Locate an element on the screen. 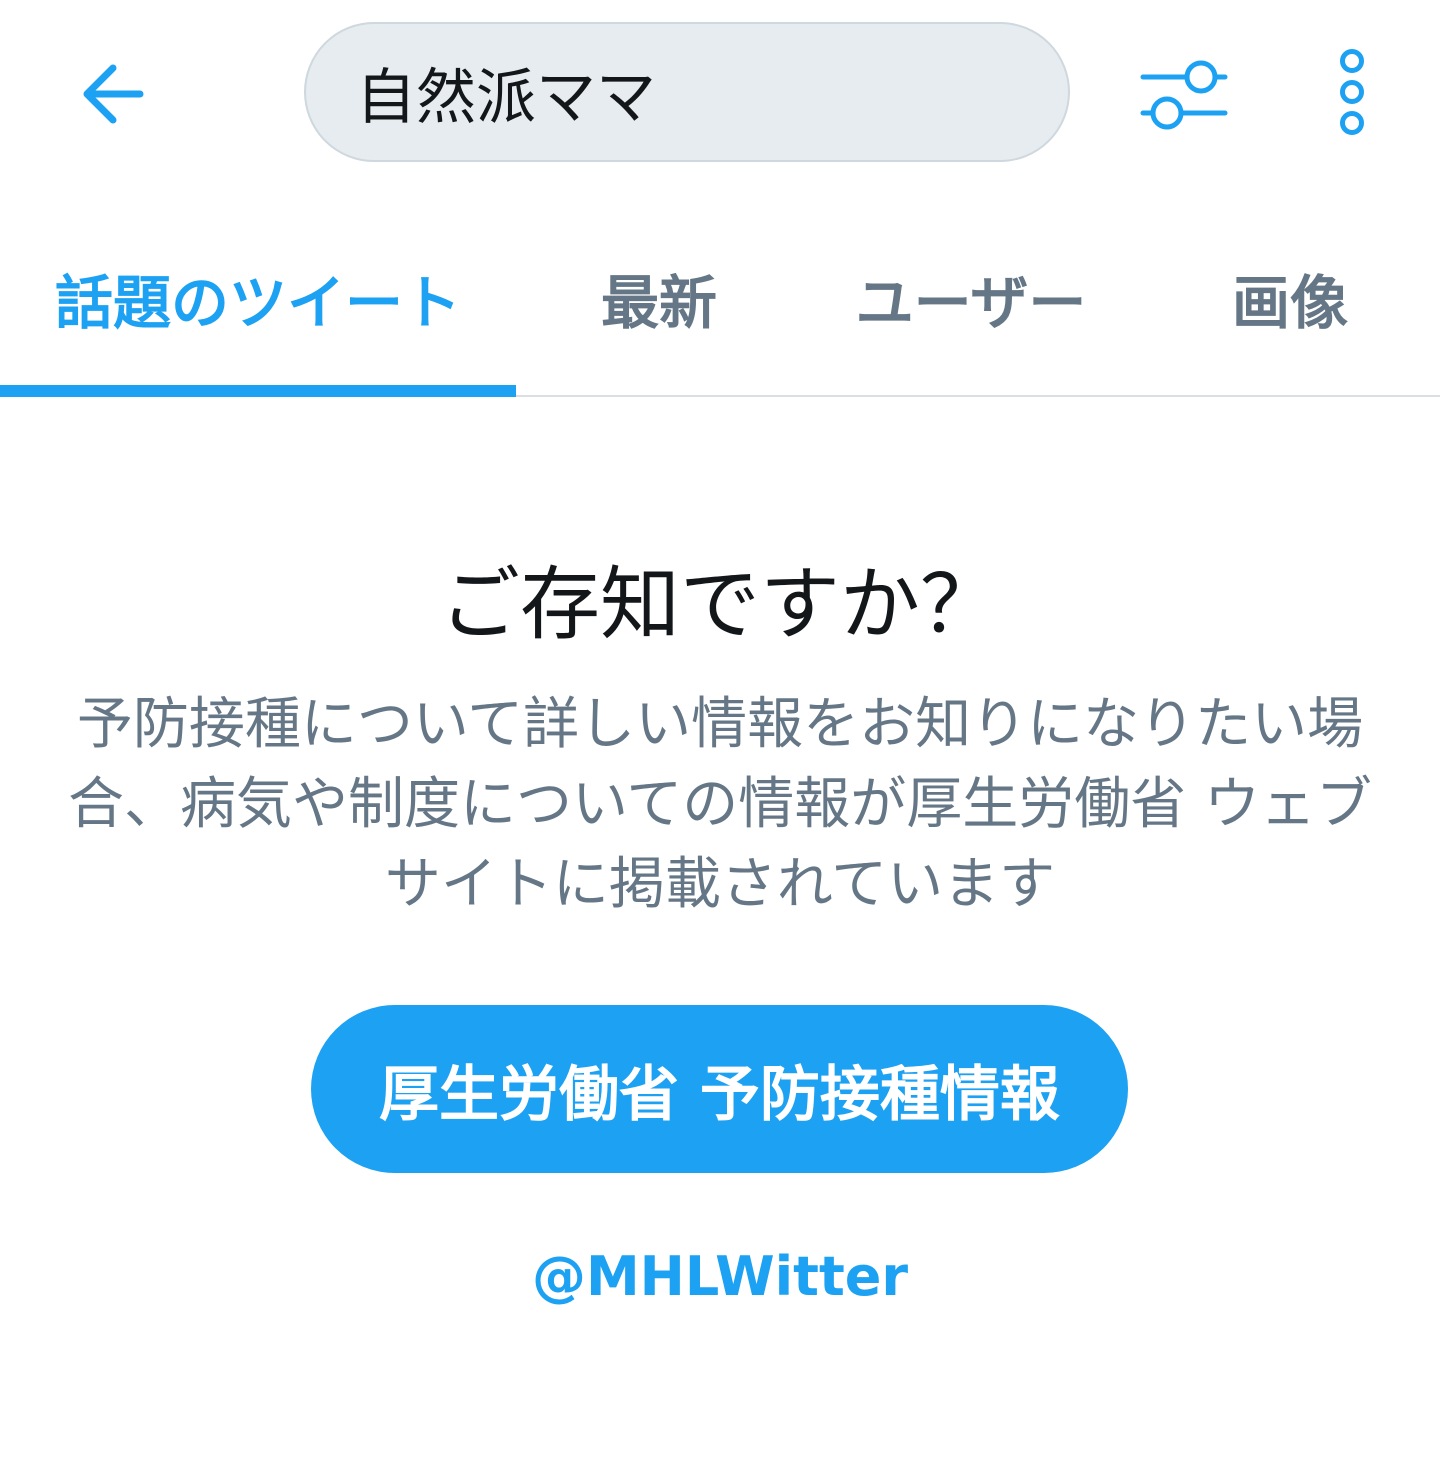 The image size is (1440, 1468). tab-latest: 最新 is located at coordinates (659, 297).